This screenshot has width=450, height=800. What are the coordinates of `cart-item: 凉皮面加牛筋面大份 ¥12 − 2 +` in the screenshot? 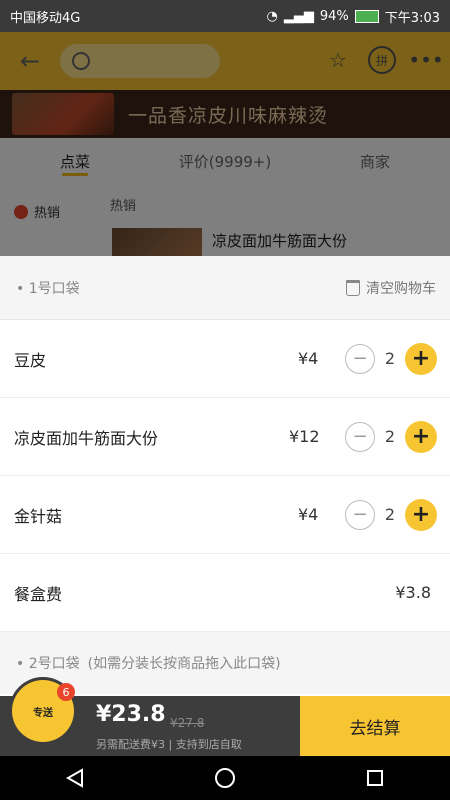 It's located at (225, 437).